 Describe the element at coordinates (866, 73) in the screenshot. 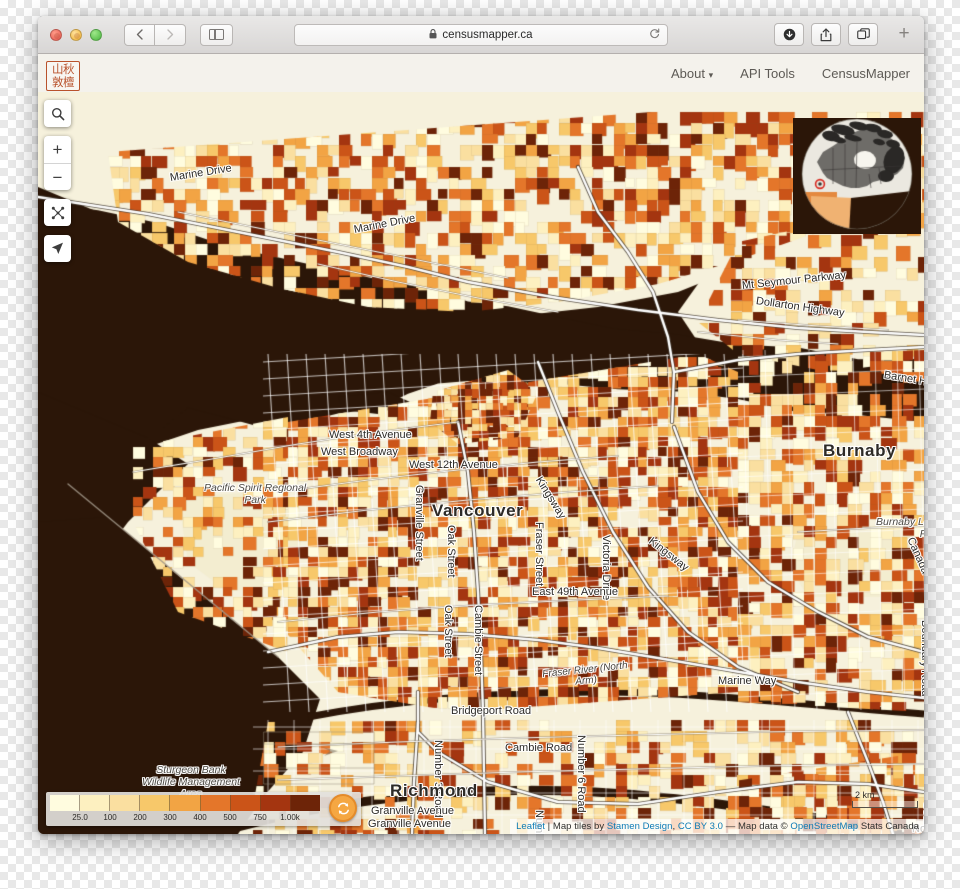

I see `nav-item-censusmapper: CensusMapper` at that location.